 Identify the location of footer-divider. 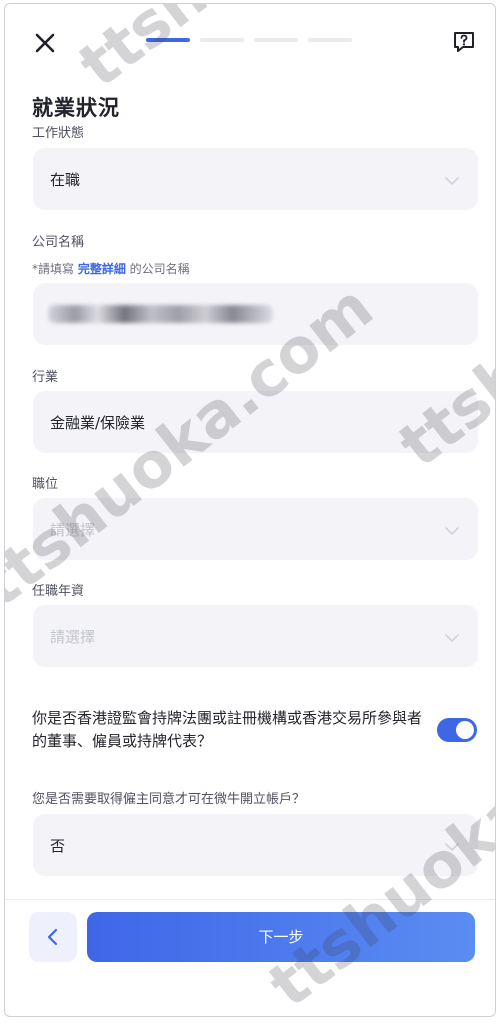
(250, 899).